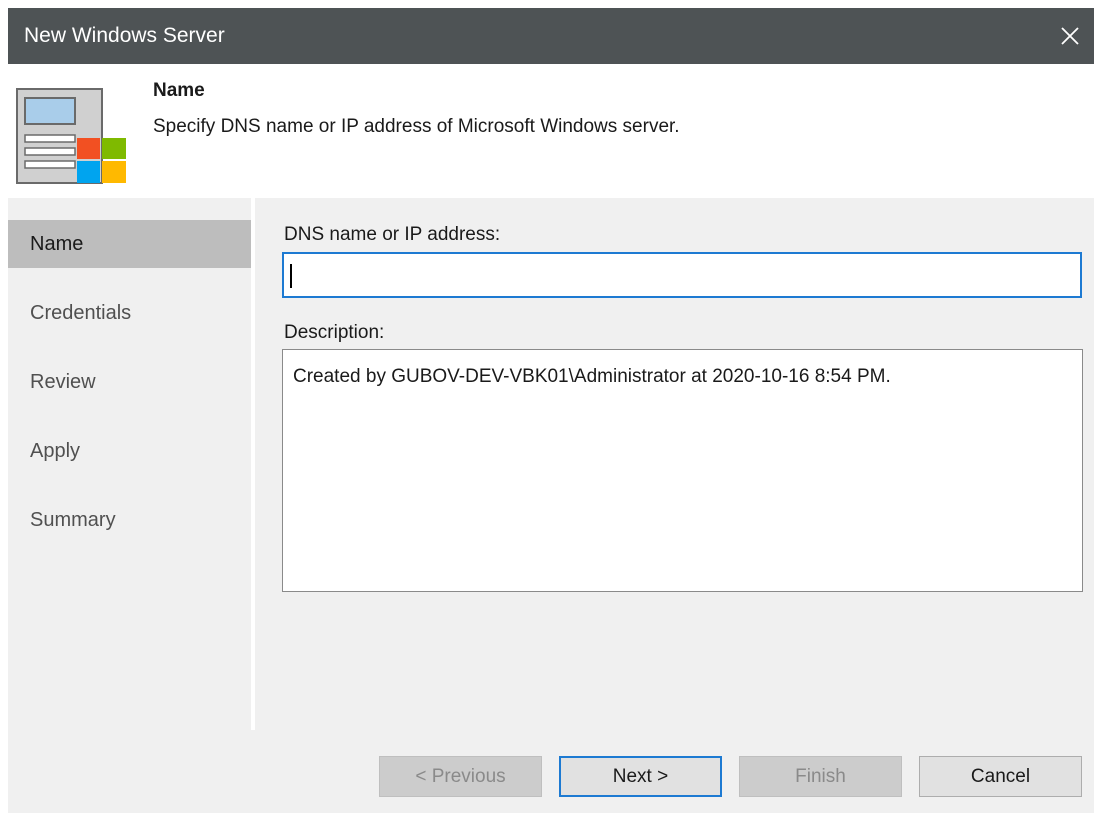 This screenshot has width=1094, height=813. What do you see at coordinates (1070, 36) in the screenshot?
I see `close-icon` at bounding box center [1070, 36].